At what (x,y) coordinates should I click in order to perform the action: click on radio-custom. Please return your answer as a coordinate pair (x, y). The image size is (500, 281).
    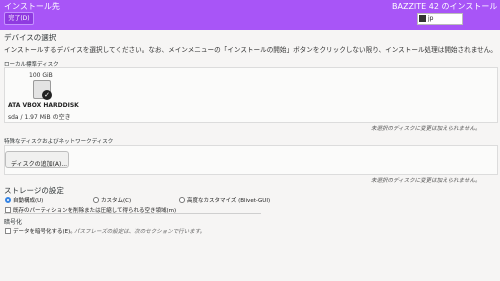
    Looking at the image, I should click on (96, 200).